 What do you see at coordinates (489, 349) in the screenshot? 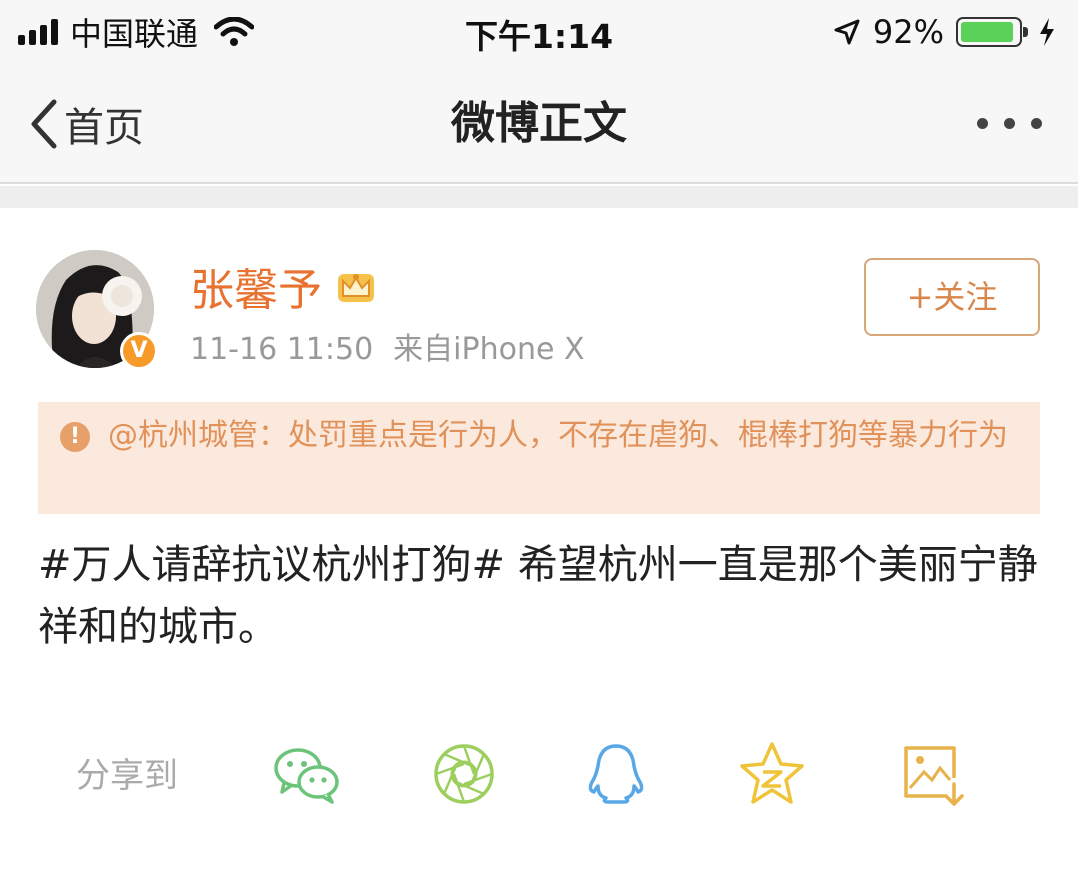
I see `post-source: 来自iPhone X` at bounding box center [489, 349].